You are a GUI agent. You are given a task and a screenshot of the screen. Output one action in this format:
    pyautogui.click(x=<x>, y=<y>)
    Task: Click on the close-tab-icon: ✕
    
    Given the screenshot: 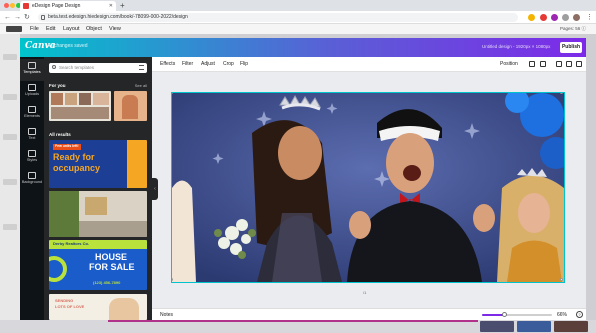 What is the action you would take?
    pyautogui.click(x=111, y=6)
    